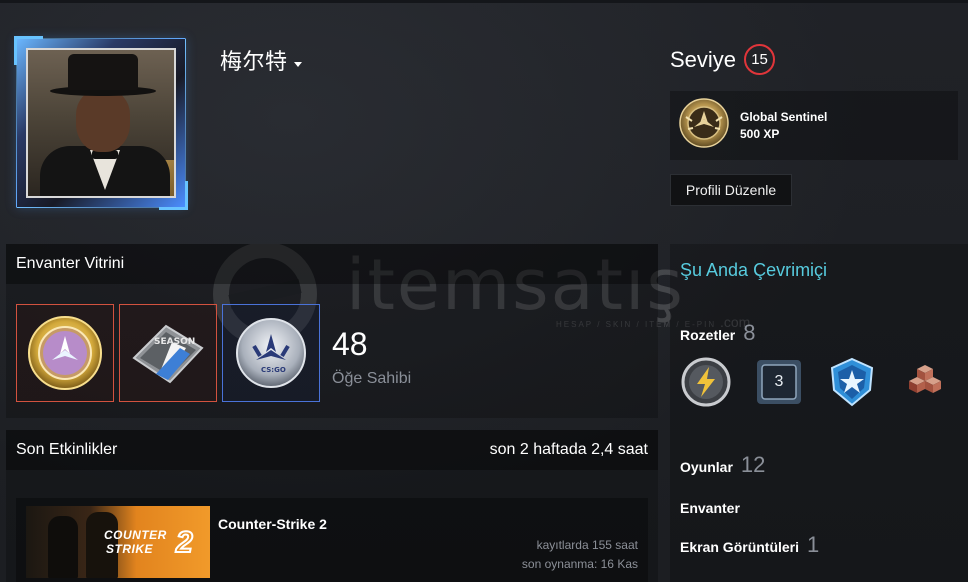 The height and width of the screenshot is (582, 968). Describe the element at coordinates (67, 449) in the screenshot. I see `recent-activity-title: Son Etkinlikler` at that location.